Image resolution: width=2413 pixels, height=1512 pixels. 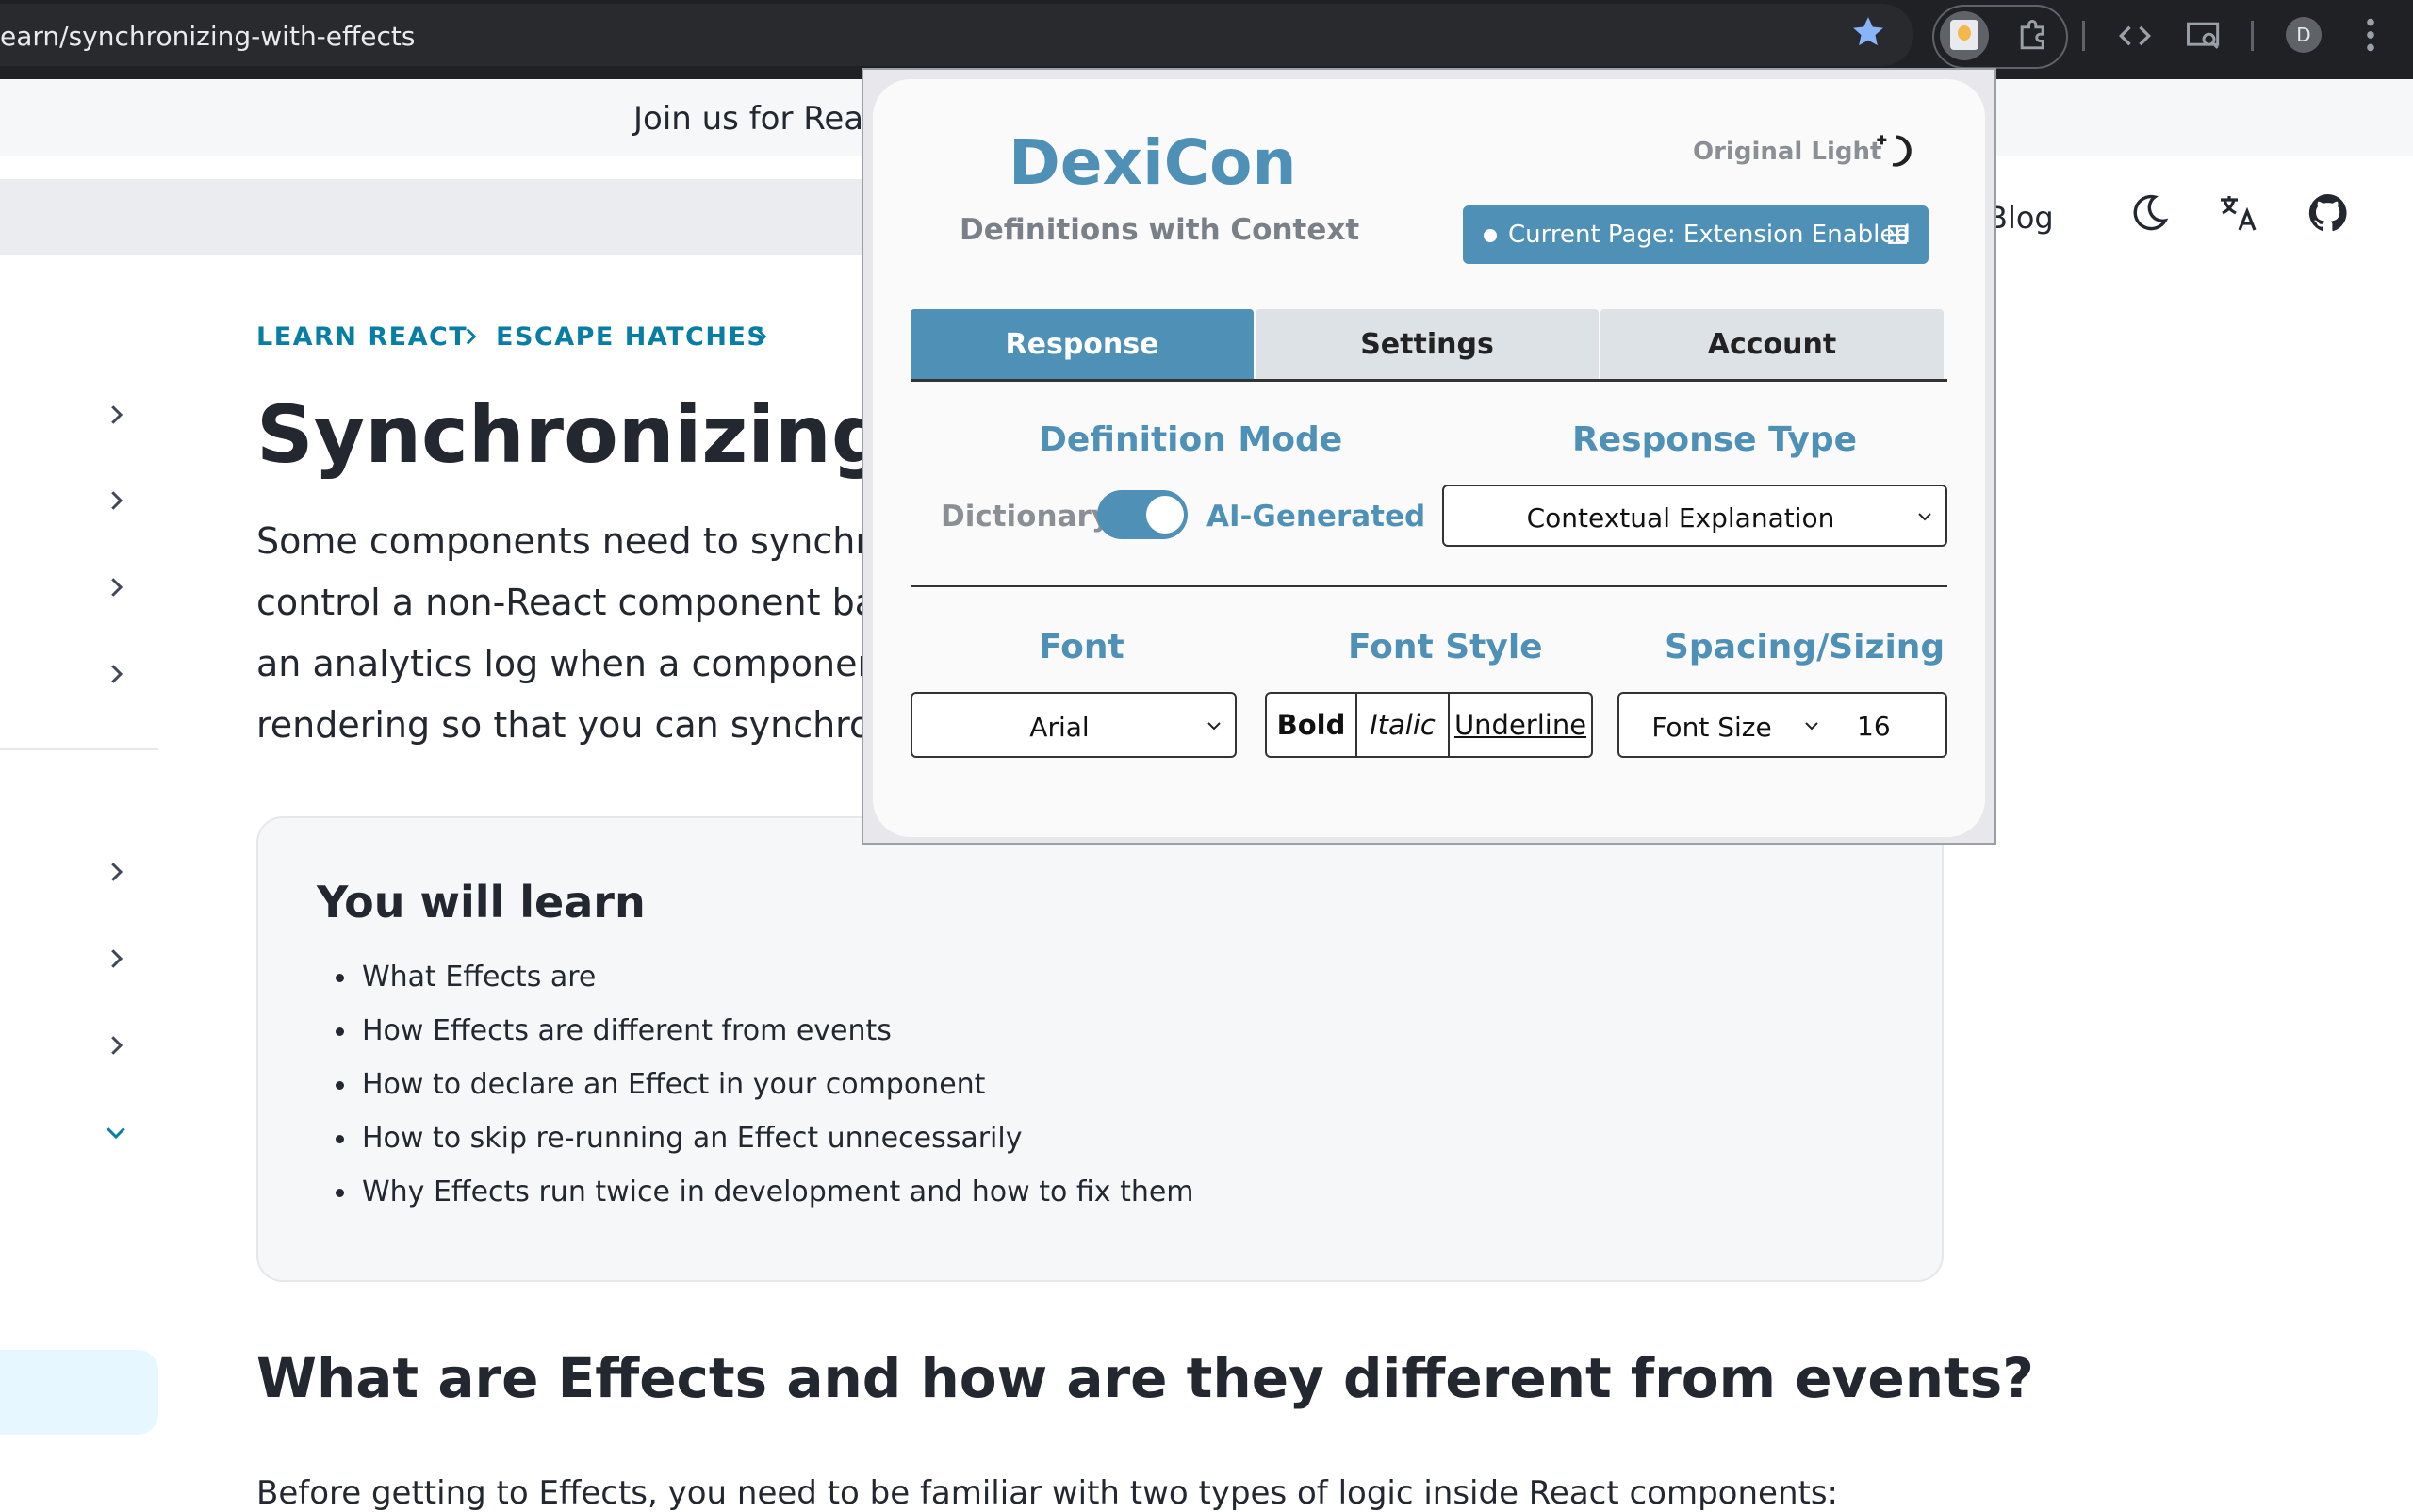 What do you see at coordinates (1153, 163) in the screenshot?
I see `dexicon-logo: DexiCon` at bounding box center [1153, 163].